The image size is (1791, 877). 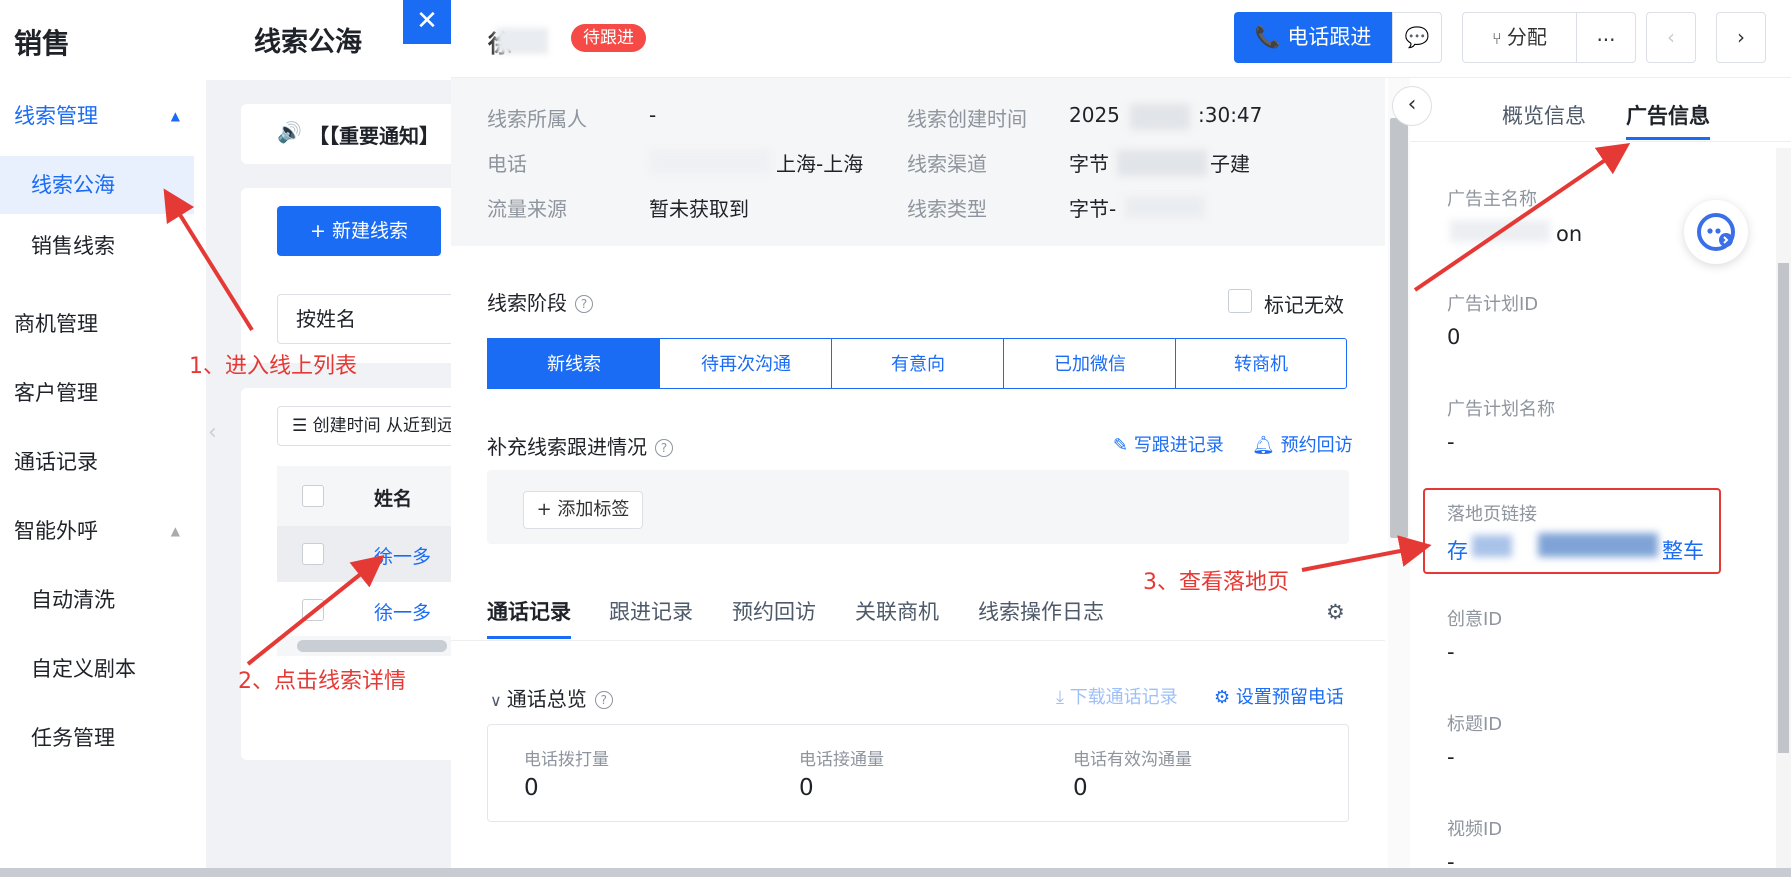 I want to click on stage-interested: 有意向, so click(x=918, y=363).